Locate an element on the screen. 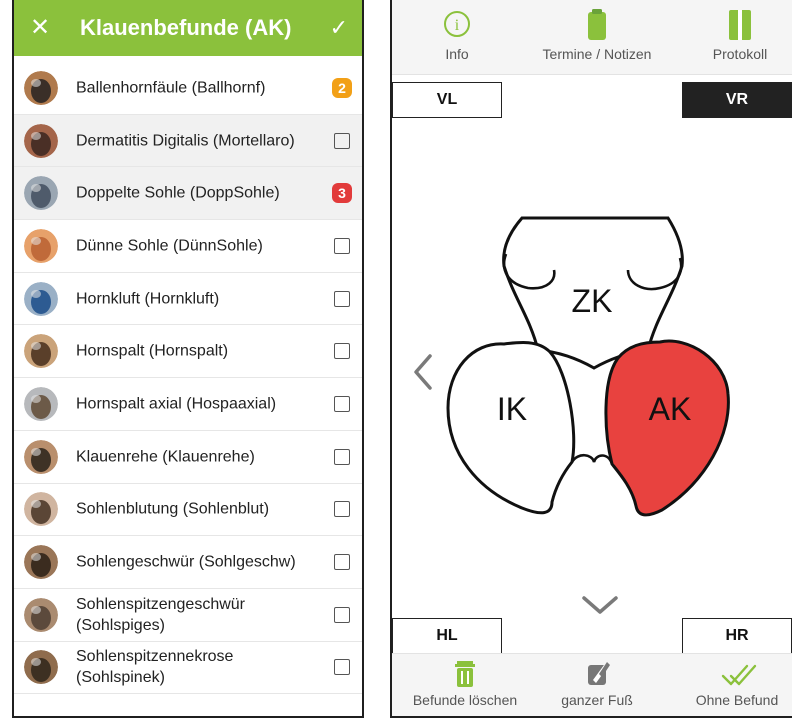  close-icon: ✕ is located at coordinates (40, 28).